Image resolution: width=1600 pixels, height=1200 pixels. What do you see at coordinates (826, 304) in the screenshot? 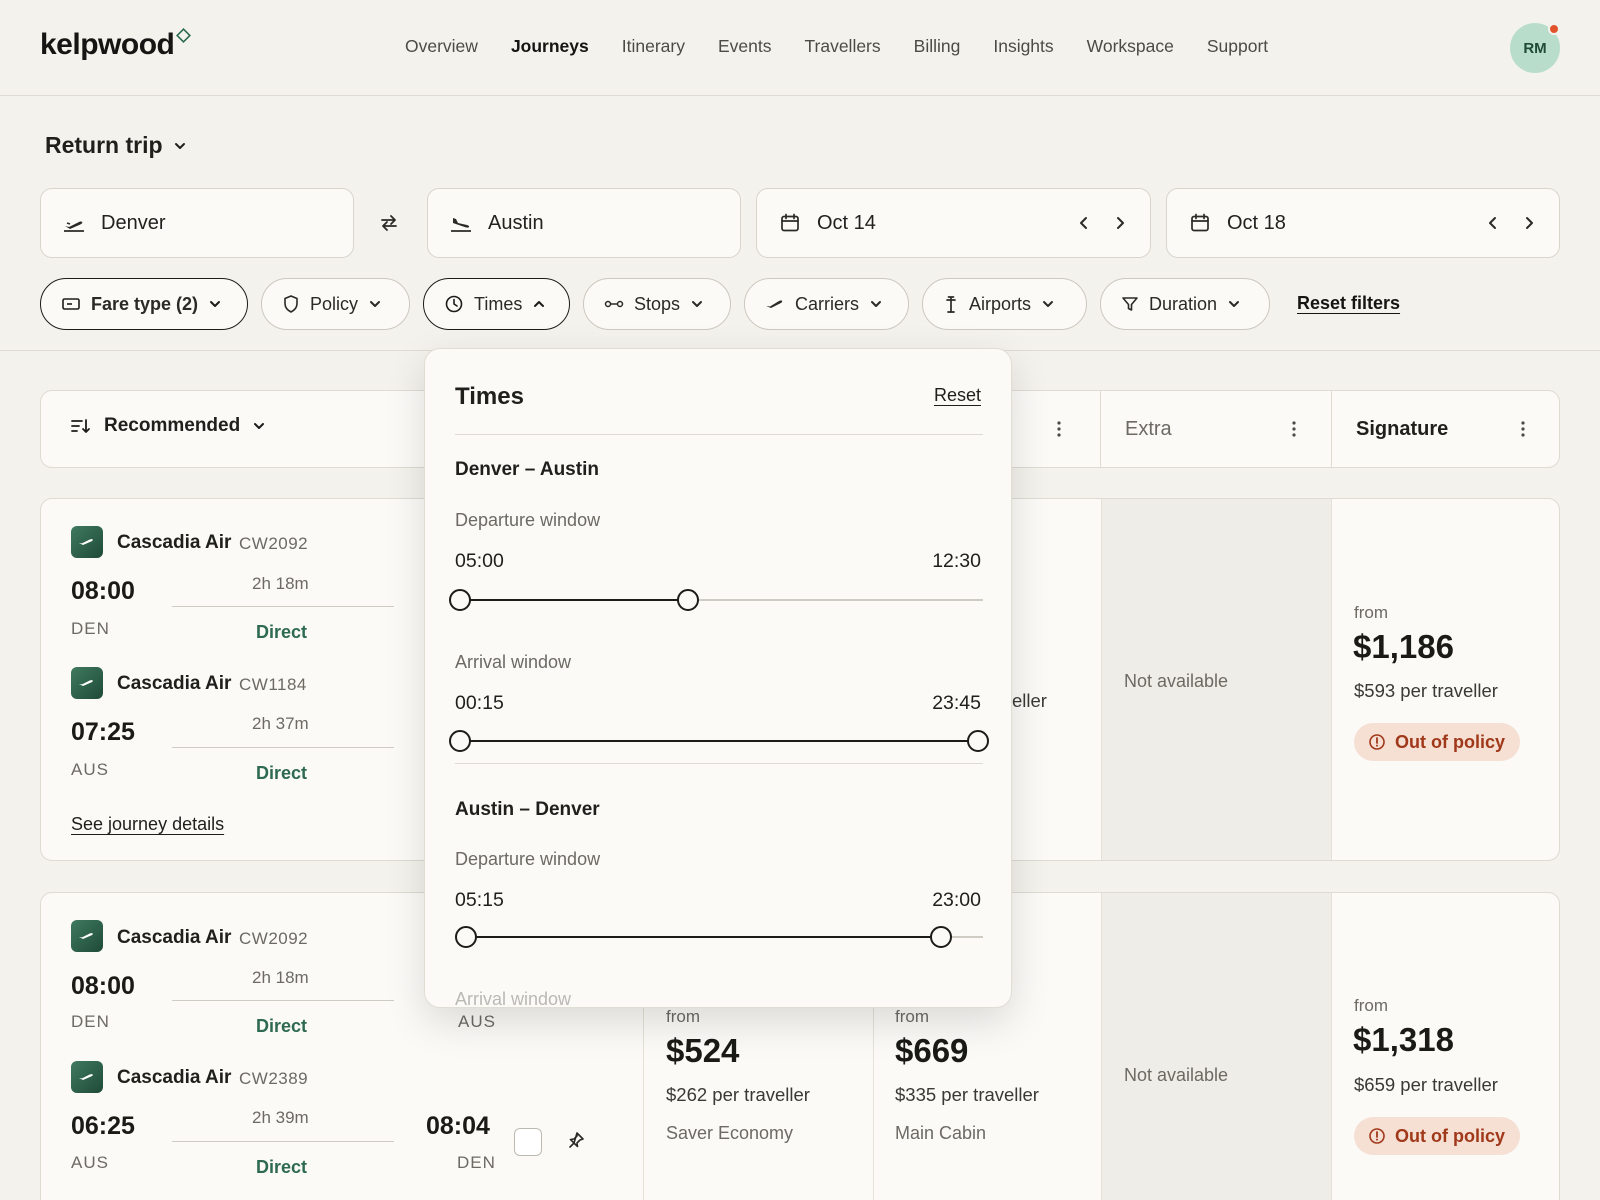
I see `carriers-filter: Carriers` at bounding box center [826, 304].